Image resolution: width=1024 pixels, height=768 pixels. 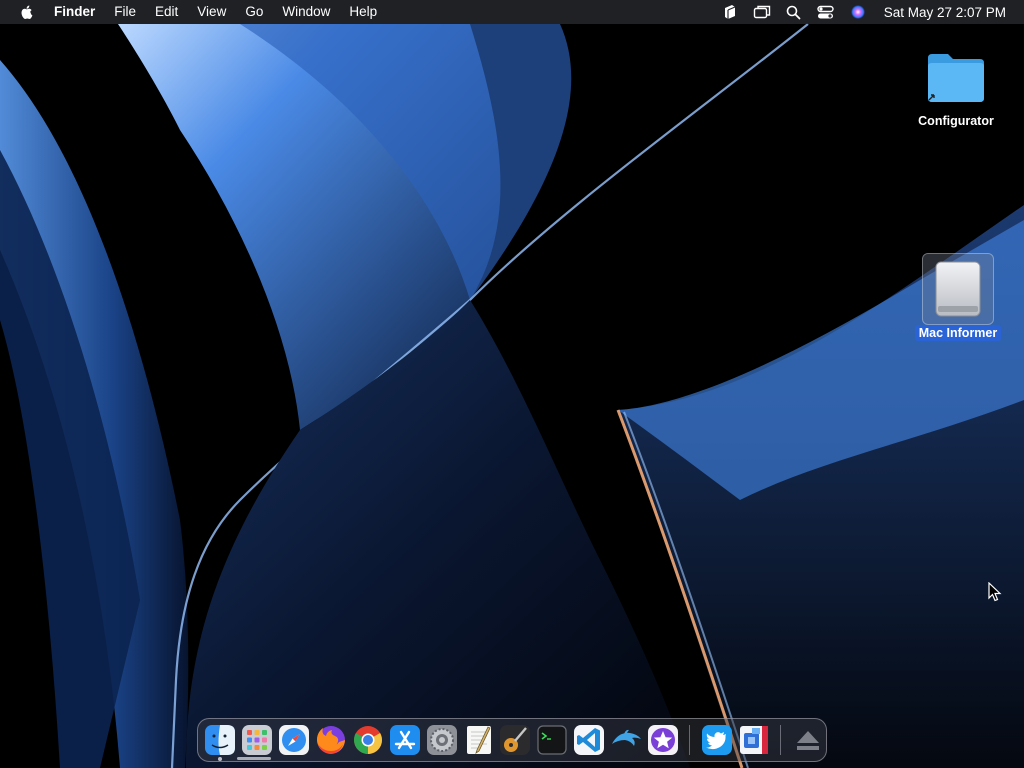 I want to click on dock-item-dolphin, so click(x=626, y=740).